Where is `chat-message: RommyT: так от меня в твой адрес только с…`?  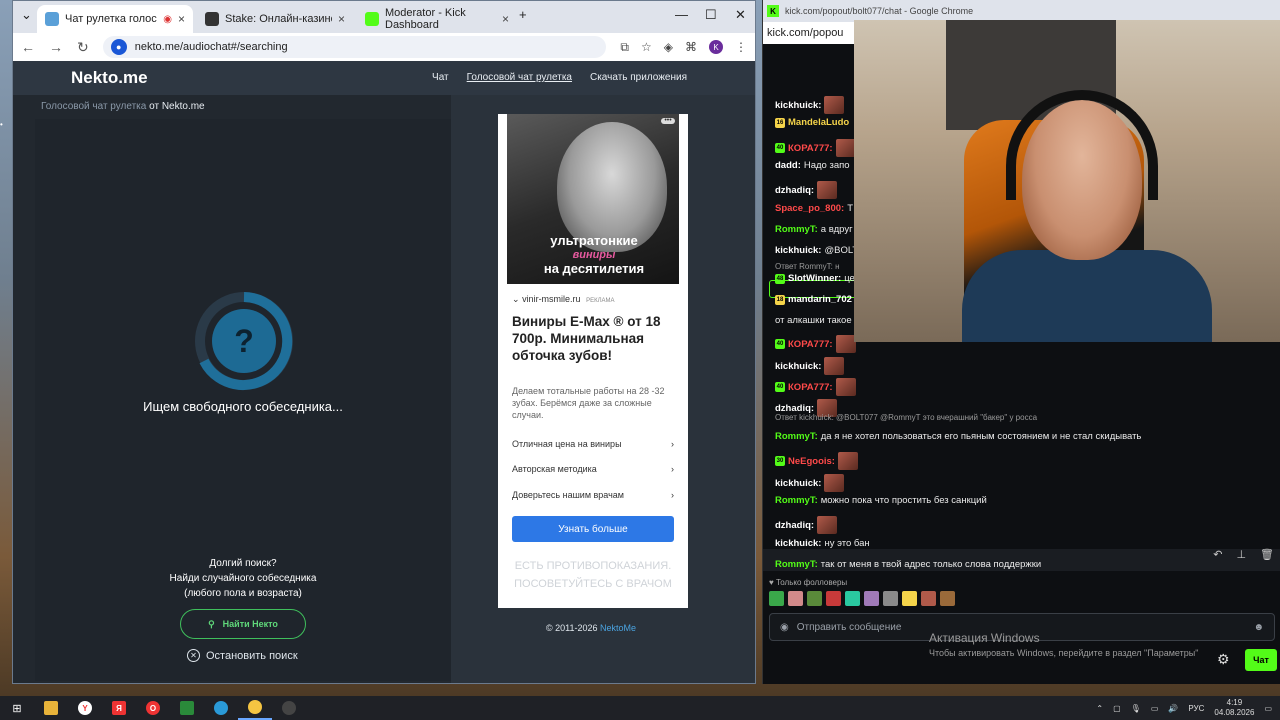
chat-message: RommyT: так от меня в твой адрес только с… is located at coordinates (908, 564).